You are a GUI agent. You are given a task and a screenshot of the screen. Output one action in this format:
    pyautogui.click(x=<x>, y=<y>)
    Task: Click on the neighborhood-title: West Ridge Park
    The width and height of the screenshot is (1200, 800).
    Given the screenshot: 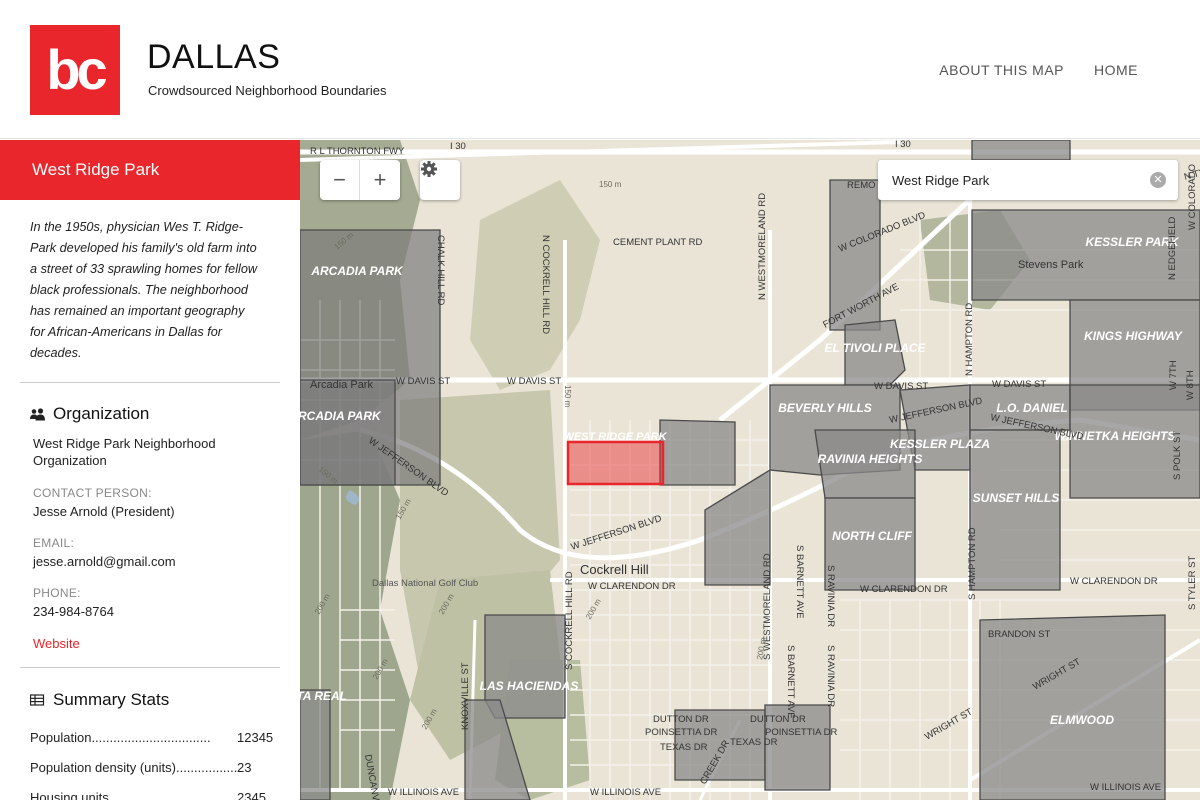 What is the action you would take?
    pyautogui.click(x=150, y=170)
    